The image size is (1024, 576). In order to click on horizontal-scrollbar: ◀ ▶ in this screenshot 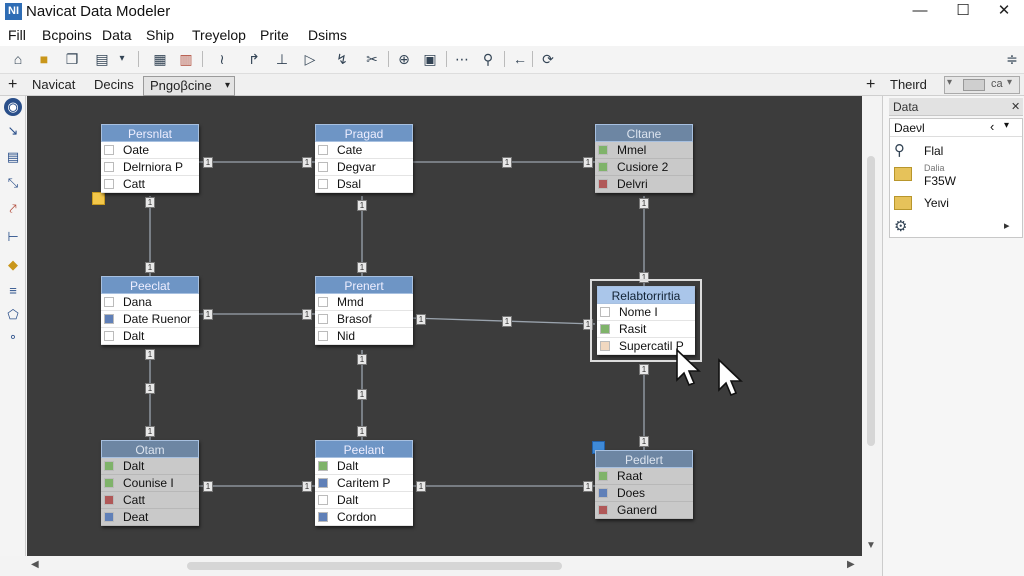, I will do `click(444, 566)`.